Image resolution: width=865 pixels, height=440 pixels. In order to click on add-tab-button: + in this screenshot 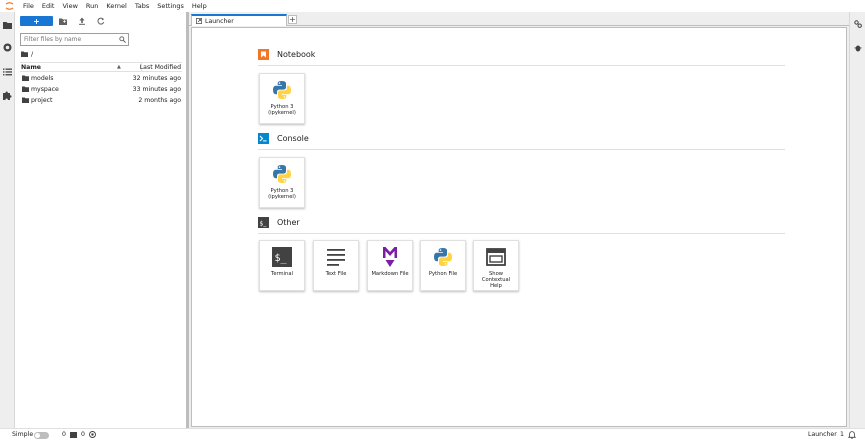, I will do `click(292, 19)`.